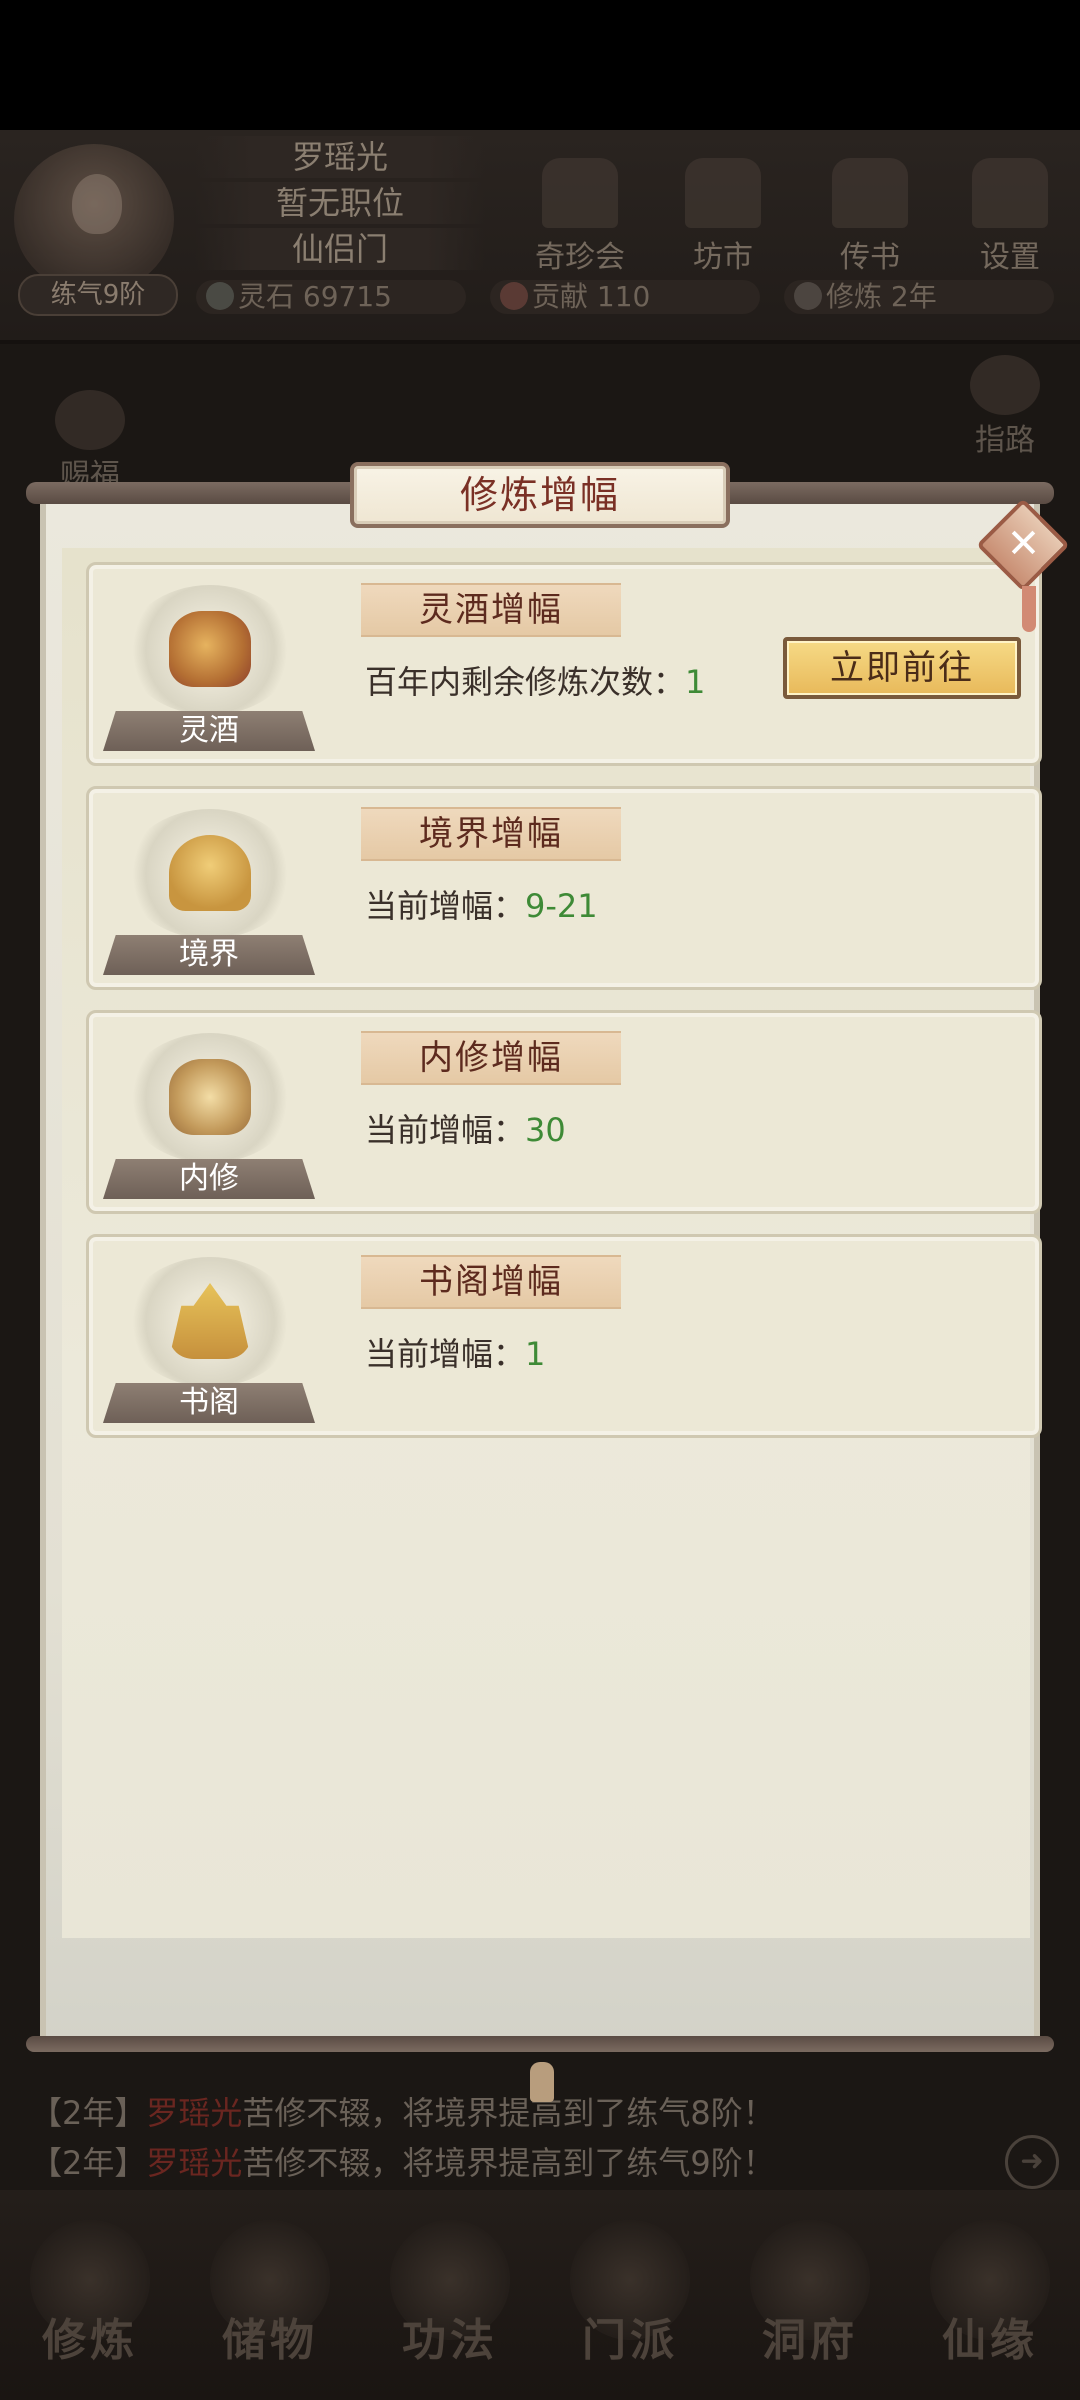 The height and width of the screenshot is (2400, 1080). Describe the element at coordinates (315, 296) in the screenshot. I see `spirit-stone-value: 灵石 69715` at that location.